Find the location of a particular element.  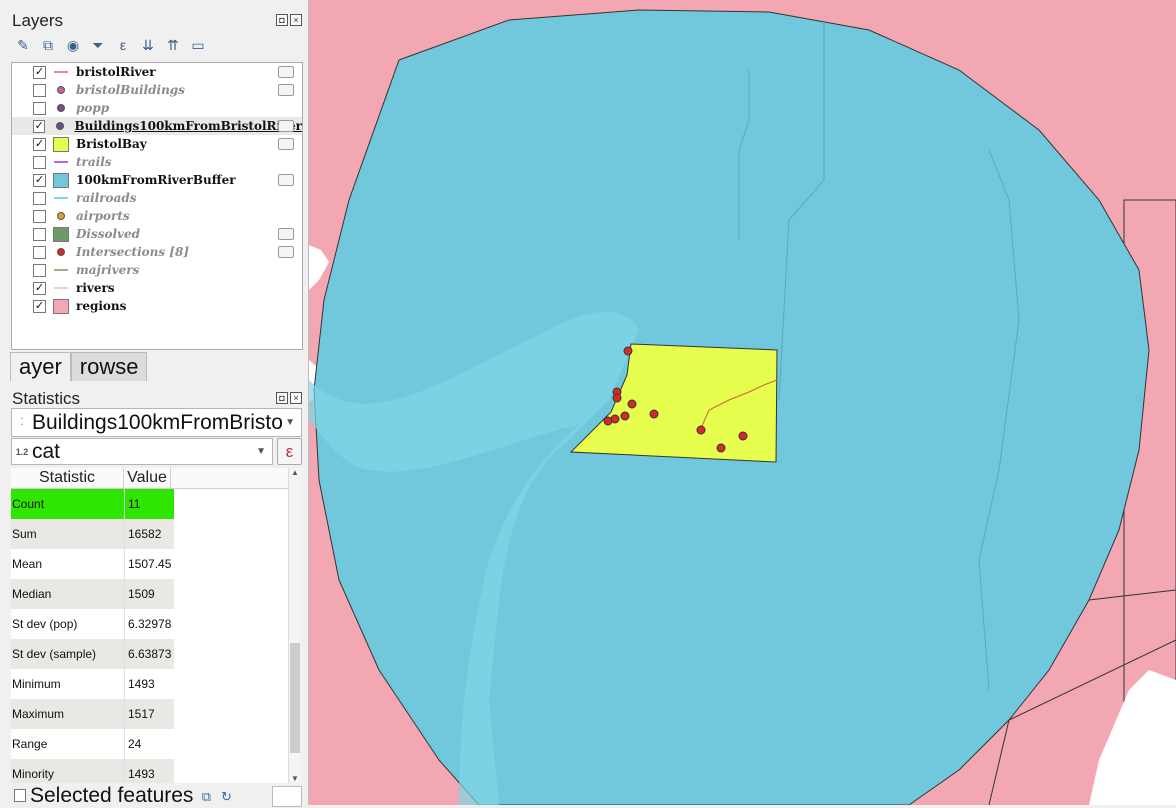

layer-item: ✓ rivers is located at coordinates (157, 288).